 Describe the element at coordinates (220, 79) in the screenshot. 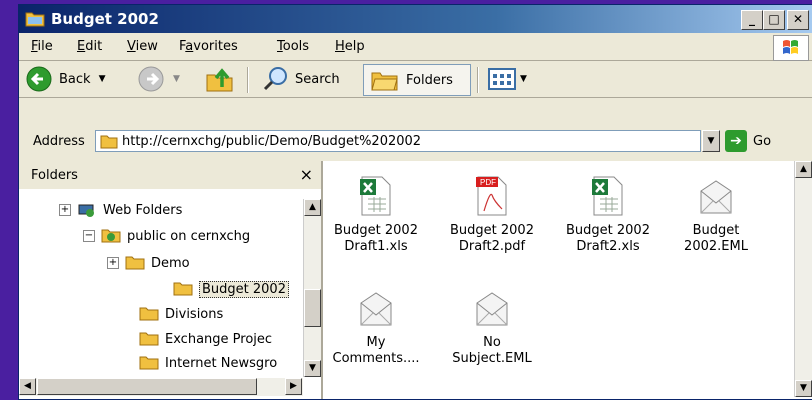

I see `up-folder-button` at that location.